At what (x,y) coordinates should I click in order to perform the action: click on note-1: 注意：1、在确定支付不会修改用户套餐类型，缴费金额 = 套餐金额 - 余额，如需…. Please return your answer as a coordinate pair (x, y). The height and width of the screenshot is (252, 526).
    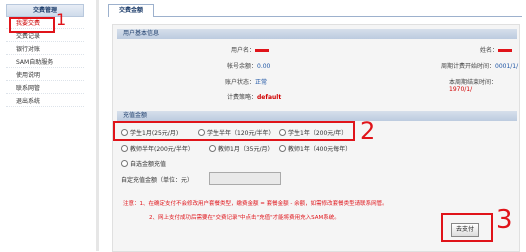
    Looking at the image, I should click on (255, 204).